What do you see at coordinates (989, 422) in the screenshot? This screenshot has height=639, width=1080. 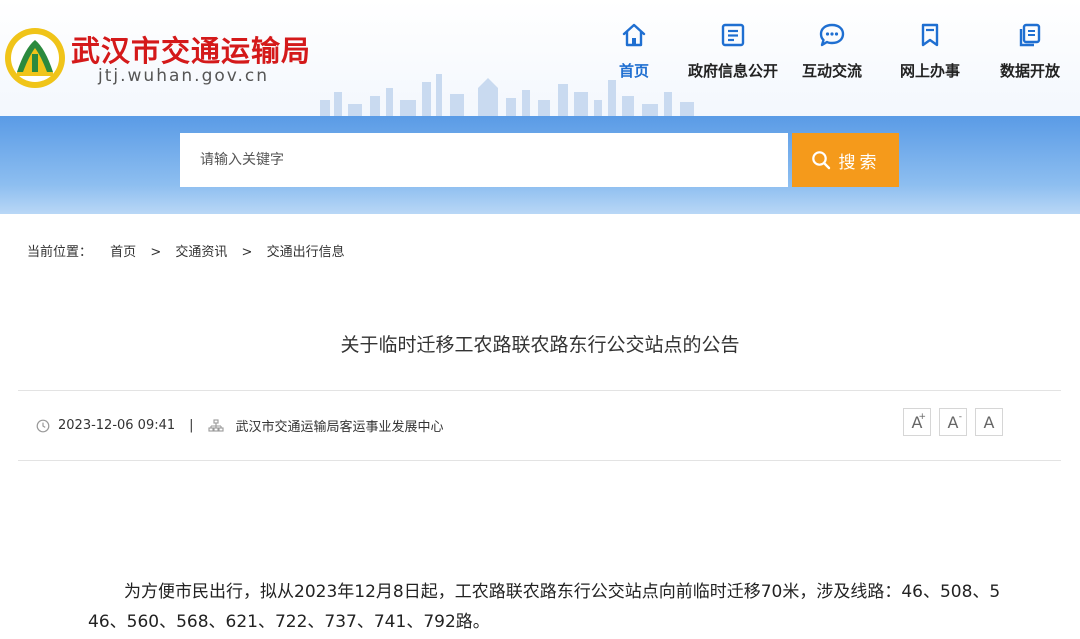 I see `font-reset-button: A` at bounding box center [989, 422].